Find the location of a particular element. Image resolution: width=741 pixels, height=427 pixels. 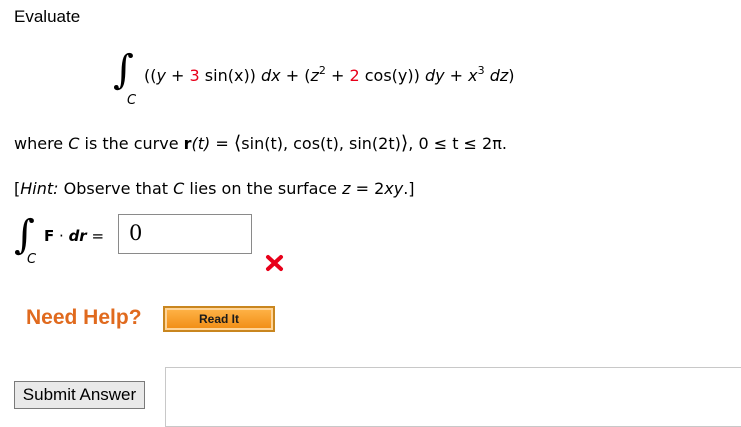

read-it-button: Read It is located at coordinates (219, 319).